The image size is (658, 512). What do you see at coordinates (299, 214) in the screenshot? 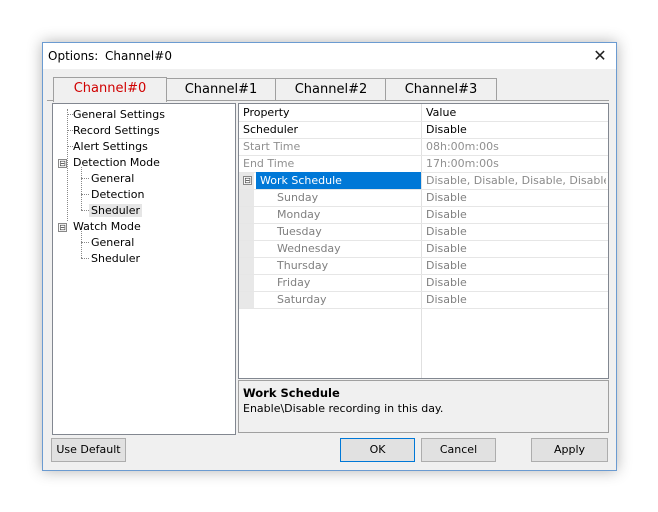
I see `property-name: Monday` at bounding box center [299, 214].